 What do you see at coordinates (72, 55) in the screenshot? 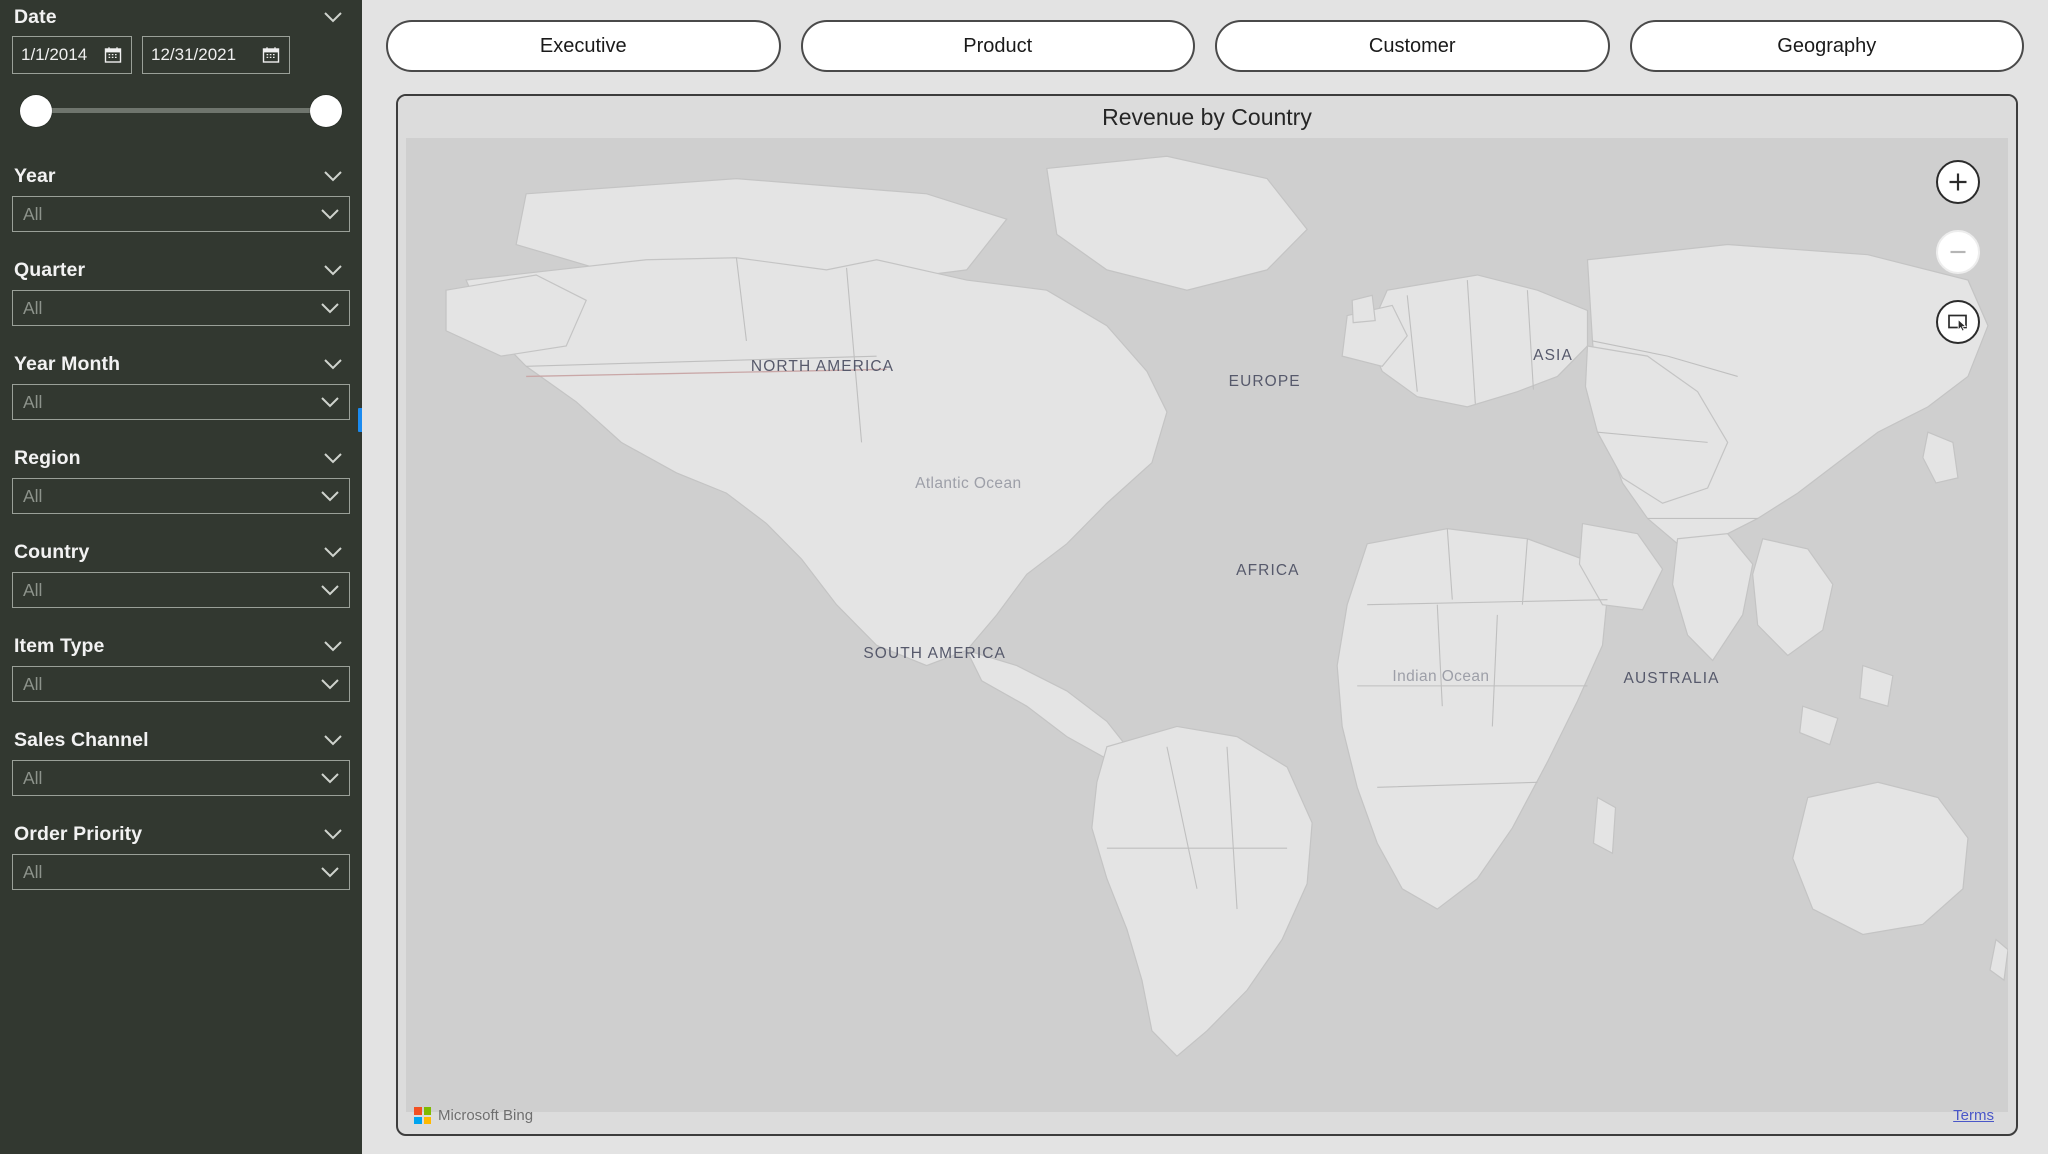
I see `date-start-field: 1/1/2014` at bounding box center [72, 55].